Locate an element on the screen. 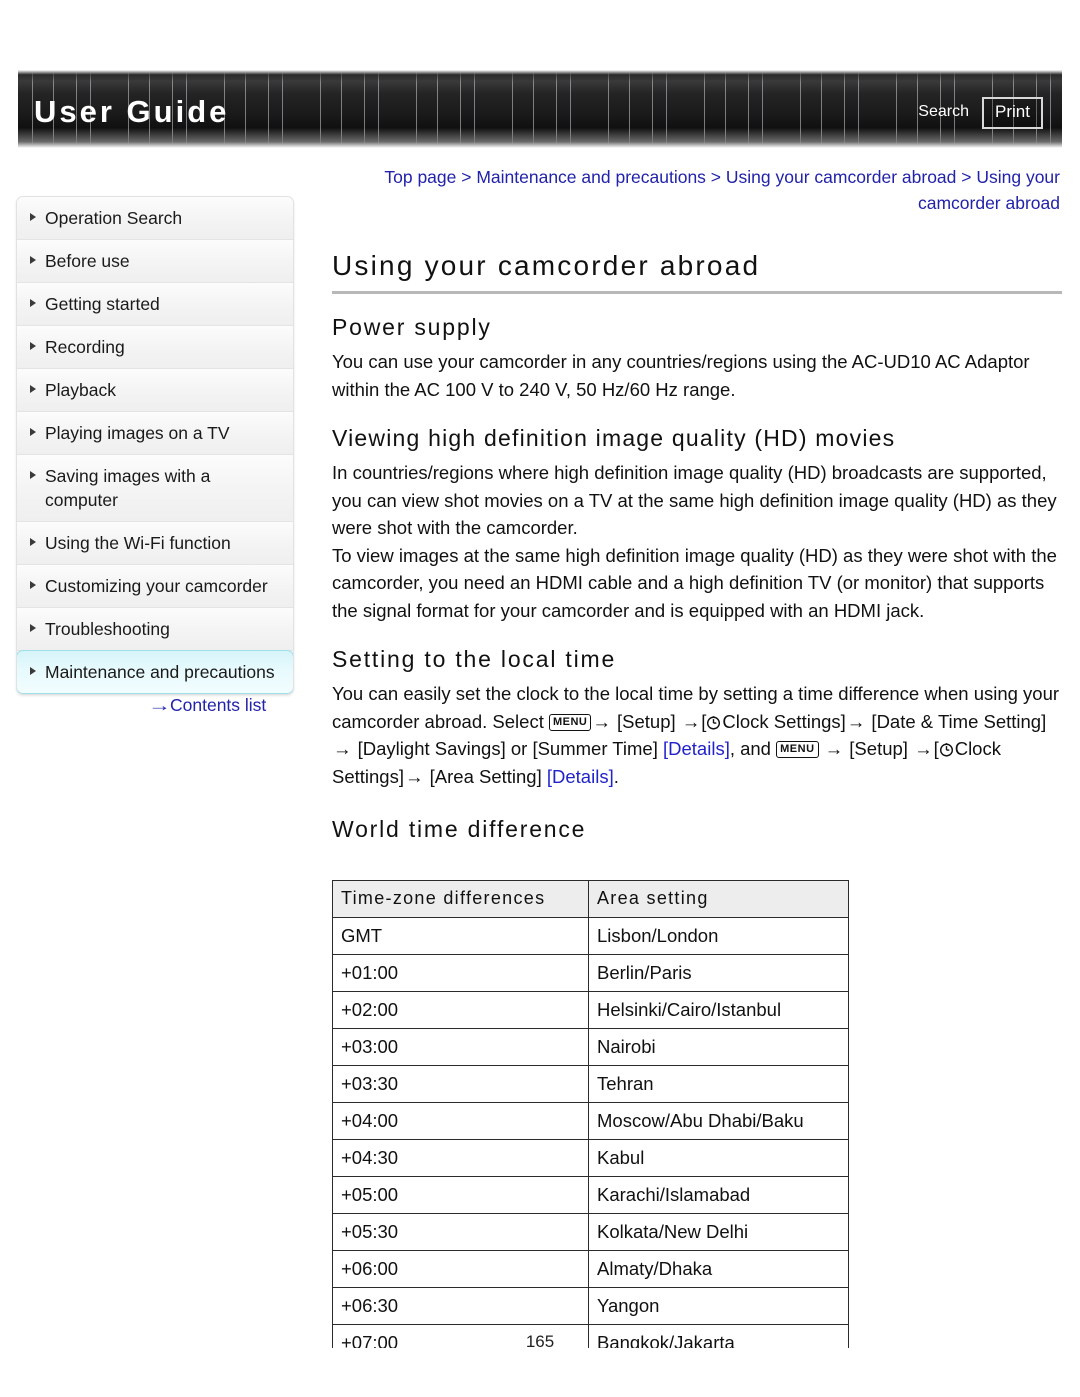 Image resolution: width=1080 pixels, height=1397 pixels. sidebar-item-label: Customizing your camcorder is located at coordinates (156, 586).